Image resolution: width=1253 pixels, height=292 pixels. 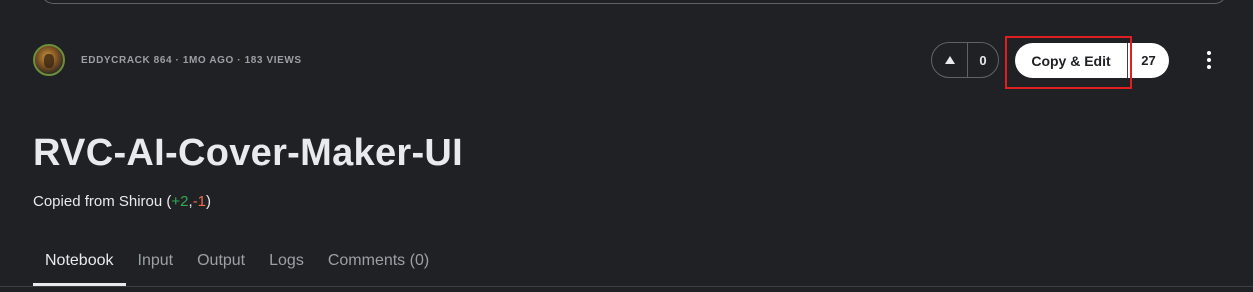 What do you see at coordinates (983, 60) in the screenshot?
I see `vote-count: 0` at bounding box center [983, 60].